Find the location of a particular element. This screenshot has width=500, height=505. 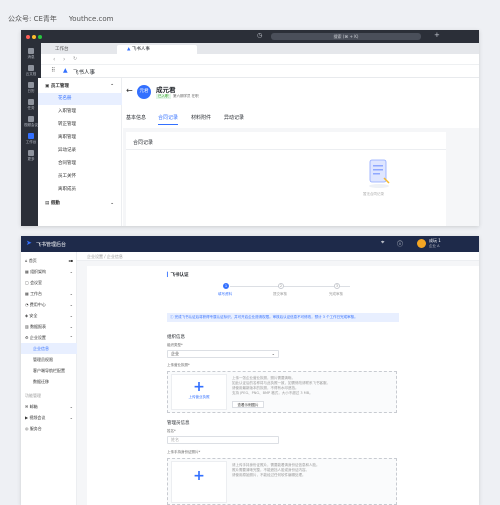

nav-item-care: 员工关怀 is located at coordinates (80, 177).